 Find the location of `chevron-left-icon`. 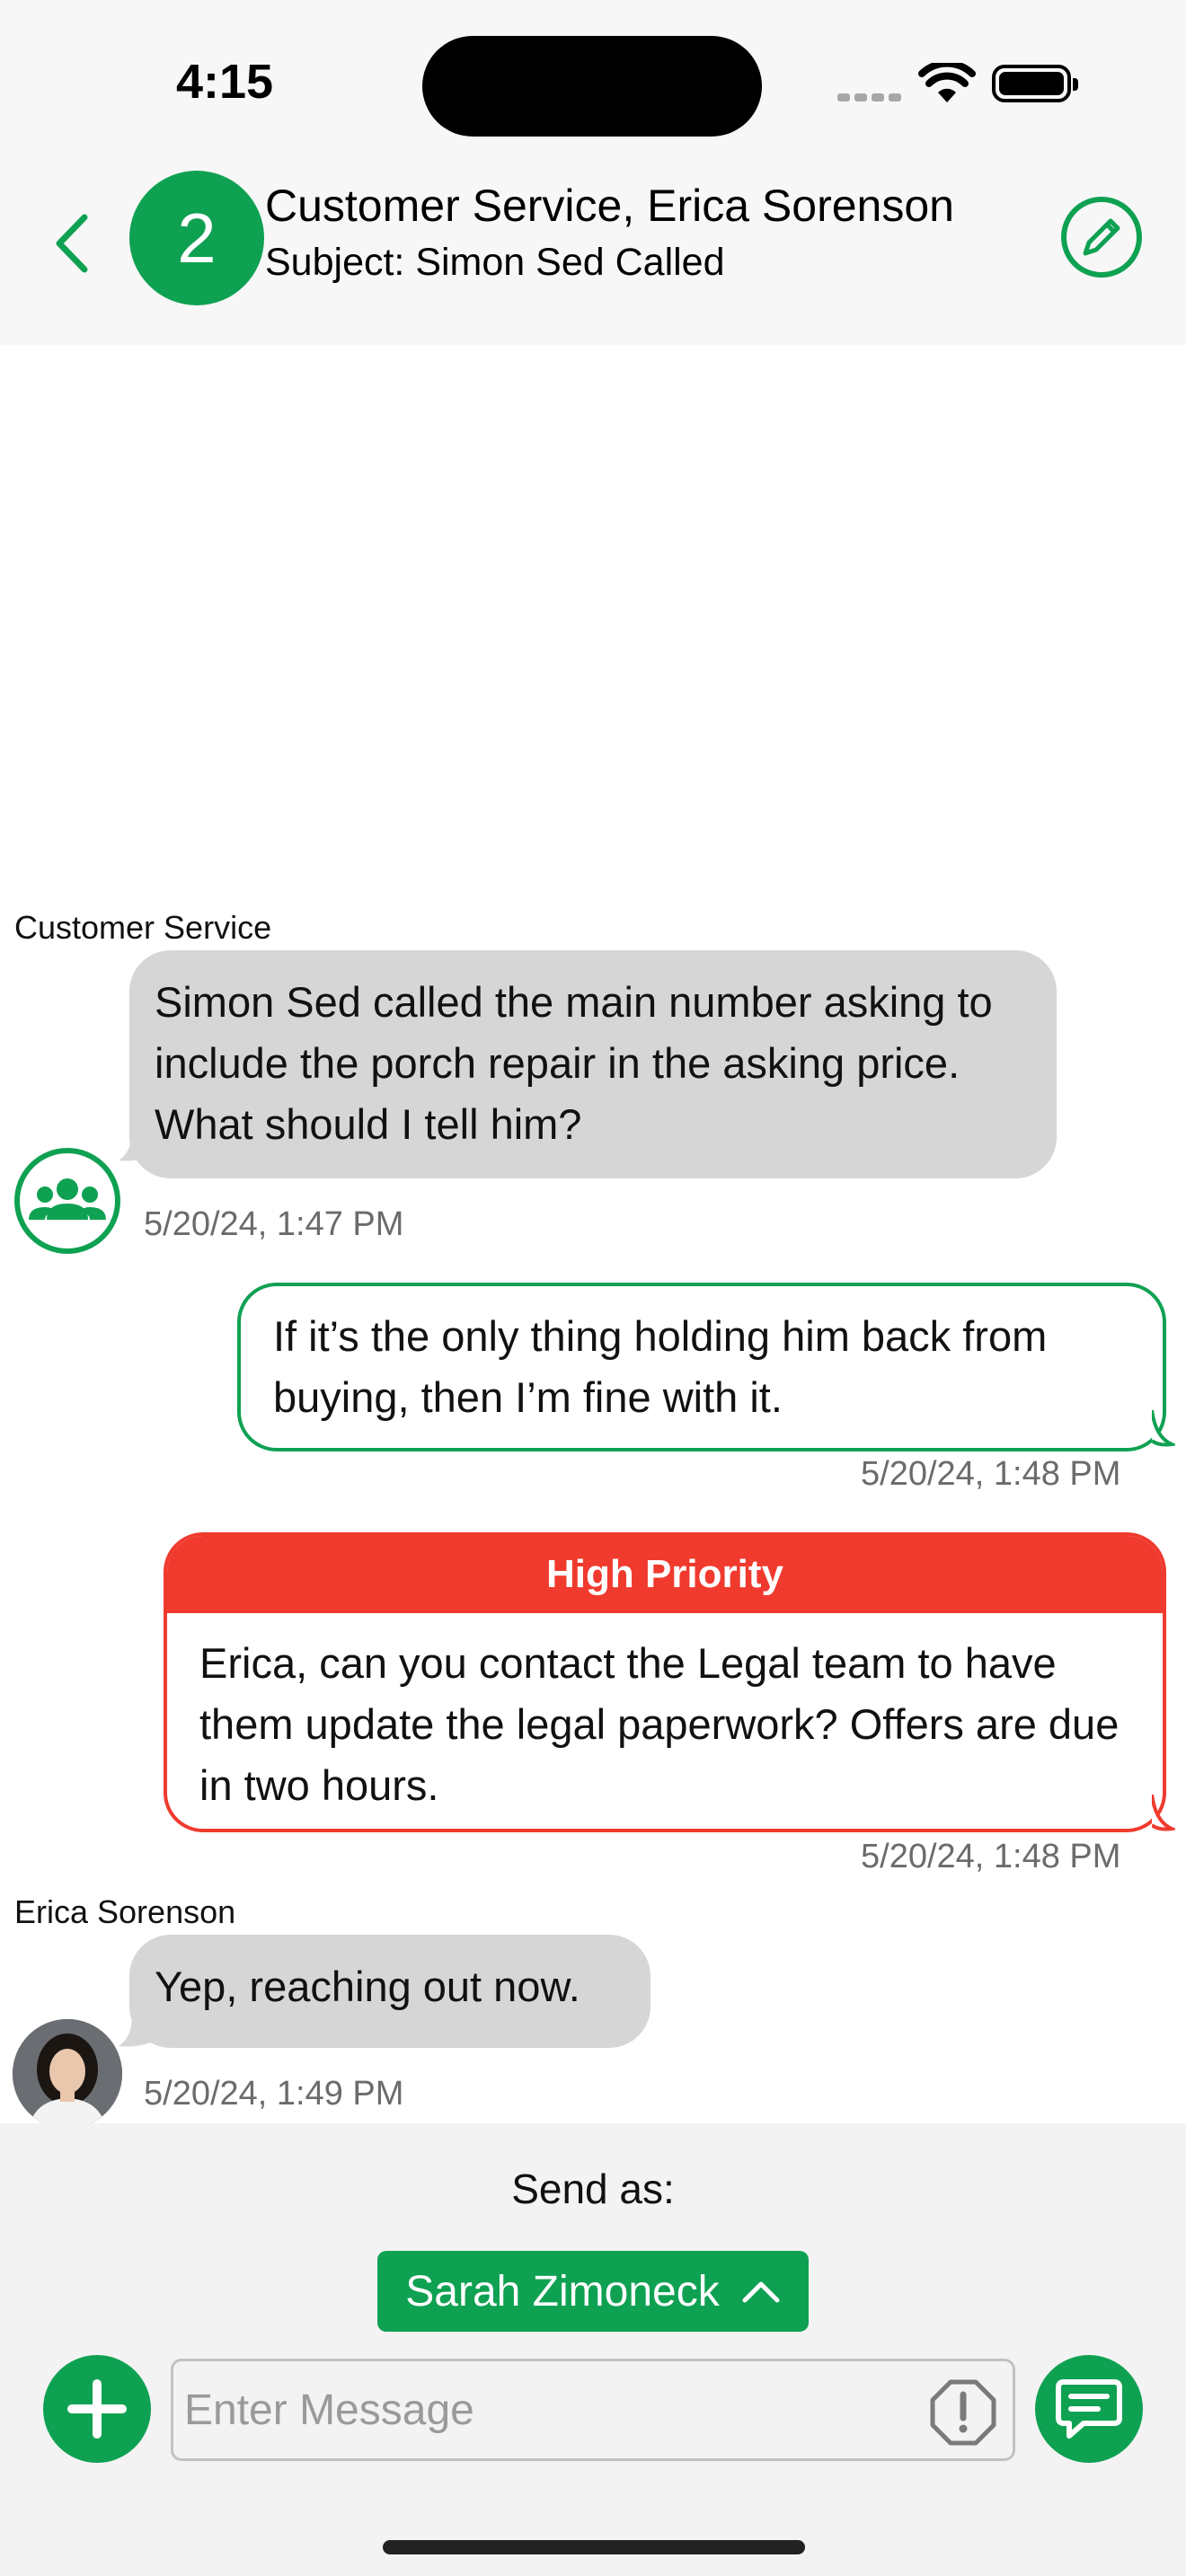

chevron-left-icon is located at coordinates (72, 243).